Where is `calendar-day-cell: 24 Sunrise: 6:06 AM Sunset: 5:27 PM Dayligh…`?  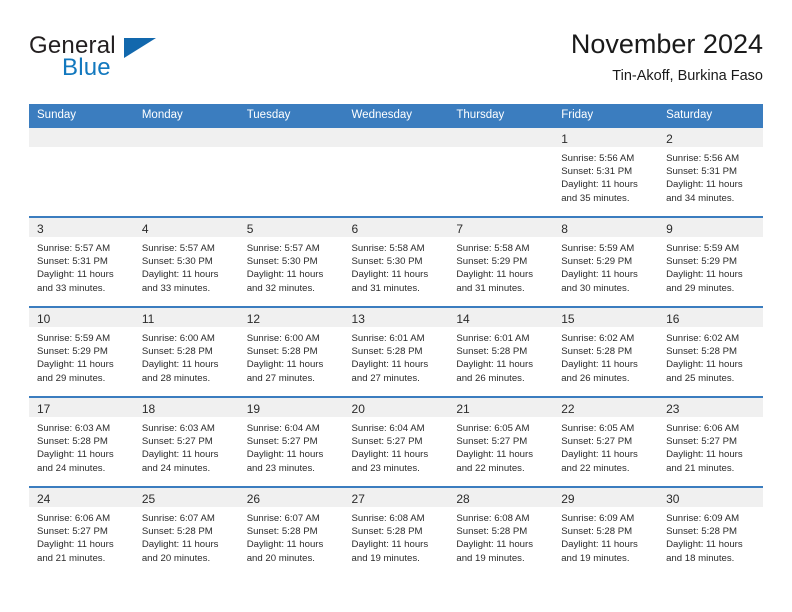 calendar-day-cell: 24 Sunrise: 6:06 AM Sunset: 5:27 PM Dayligh… is located at coordinates (81, 531).